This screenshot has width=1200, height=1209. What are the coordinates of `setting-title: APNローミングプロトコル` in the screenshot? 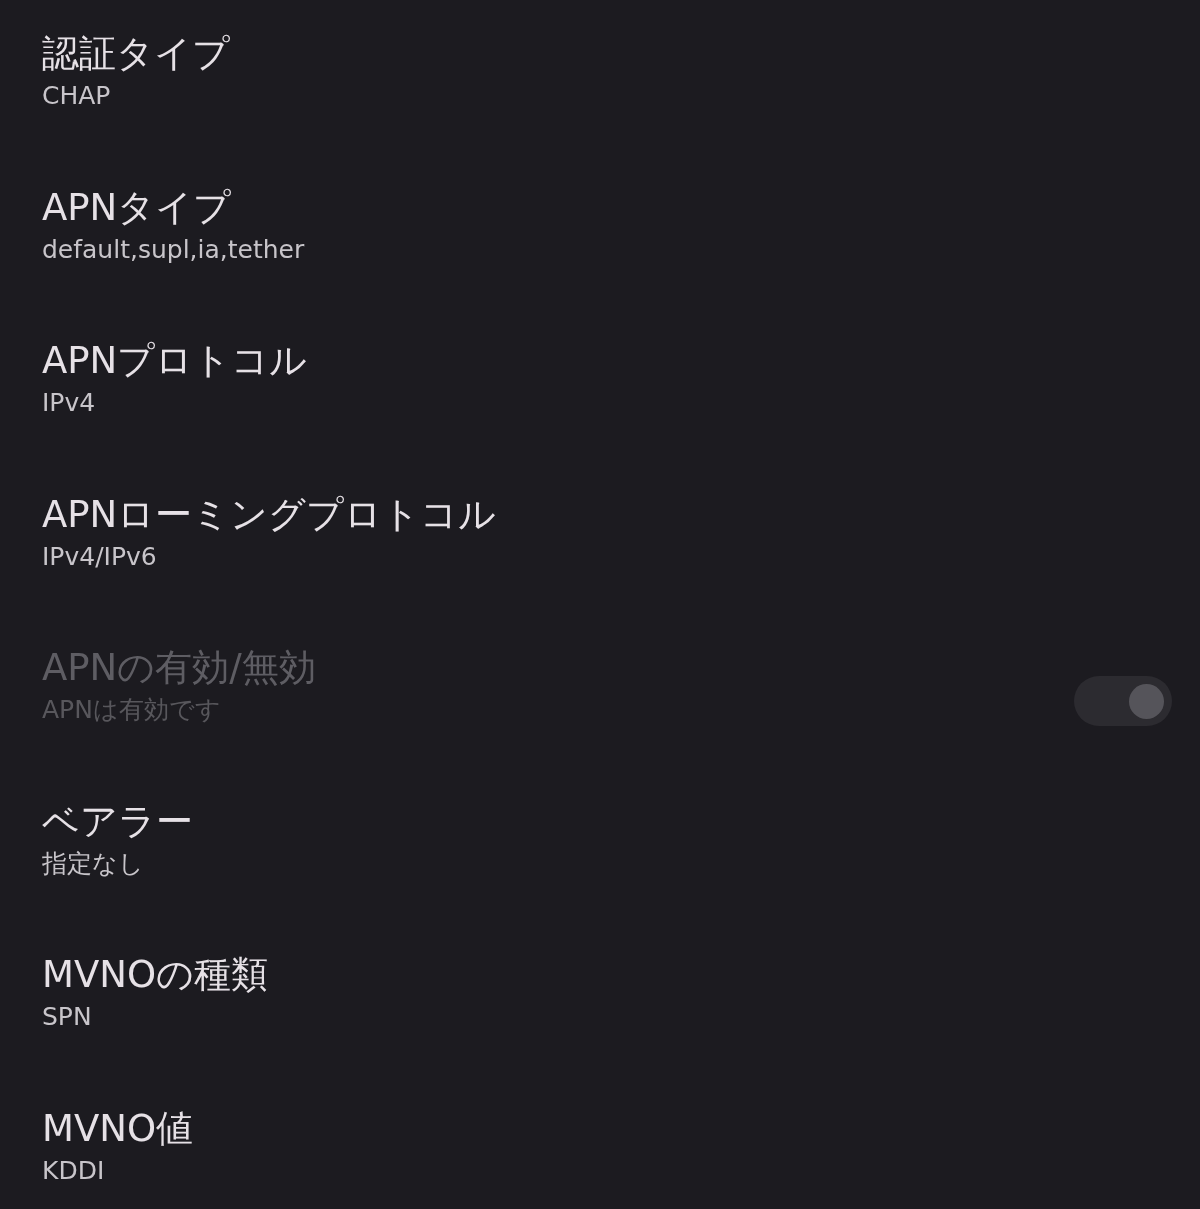 It's located at (269, 514).